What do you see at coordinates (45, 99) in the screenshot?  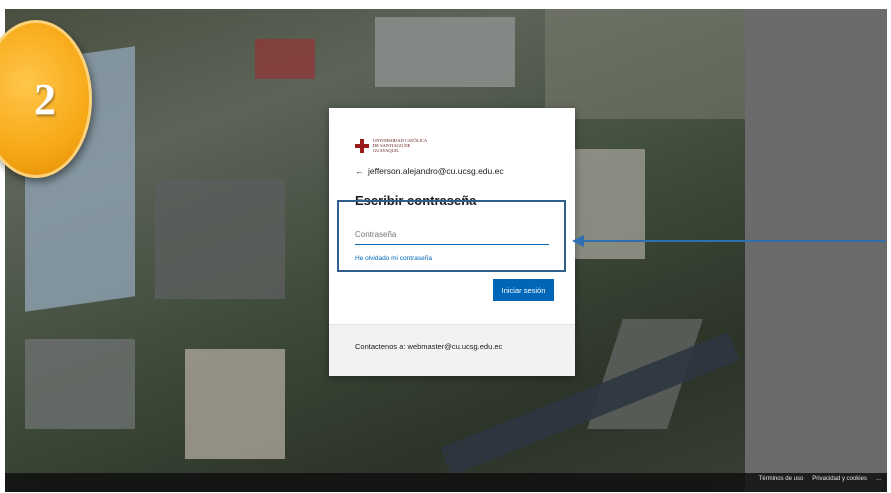 I see `step-number: 2` at bounding box center [45, 99].